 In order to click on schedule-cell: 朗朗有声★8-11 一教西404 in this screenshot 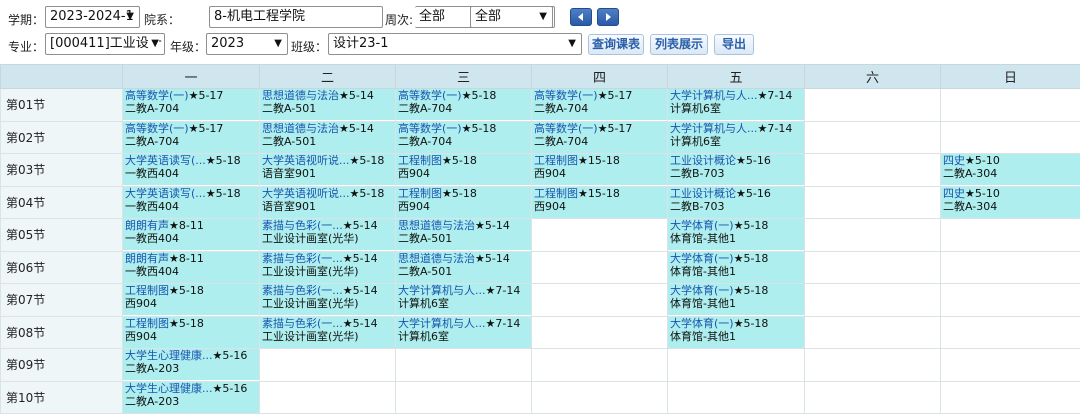, I will do `click(191, 267)`.